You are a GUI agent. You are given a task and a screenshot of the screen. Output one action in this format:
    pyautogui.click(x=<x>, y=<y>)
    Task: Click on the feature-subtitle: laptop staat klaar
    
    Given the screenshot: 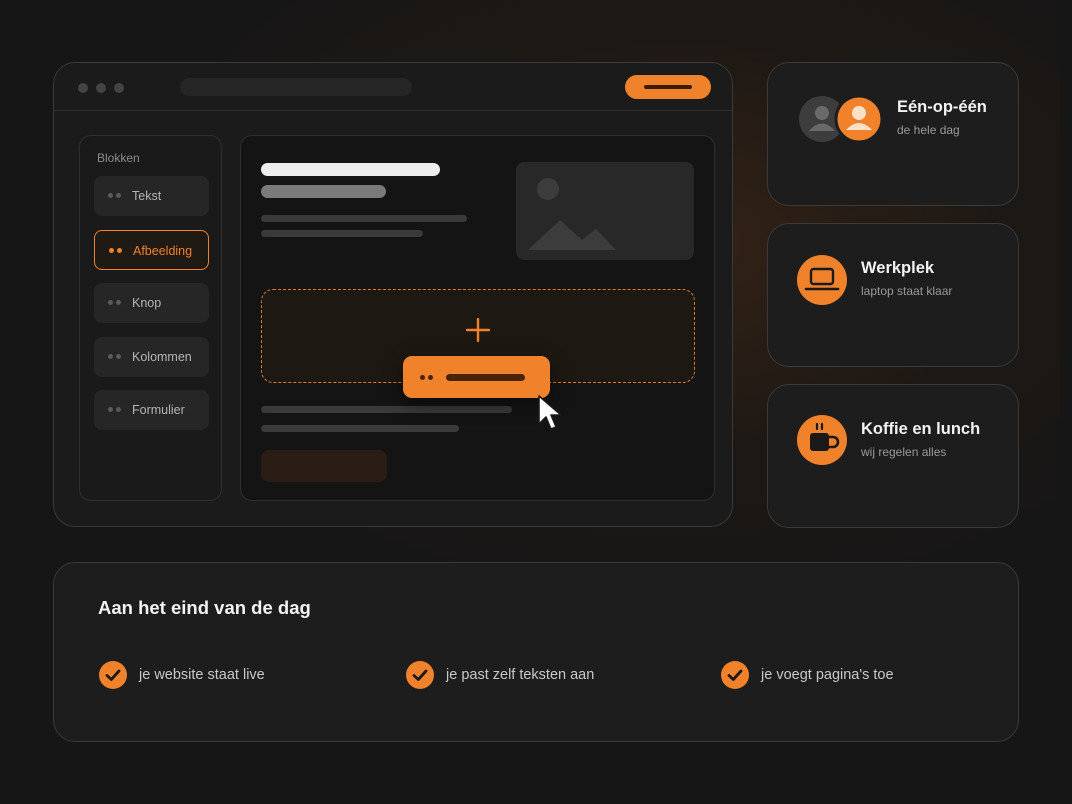 What is the action you would take?
    pyautogui.click(x=907, y=291)
    